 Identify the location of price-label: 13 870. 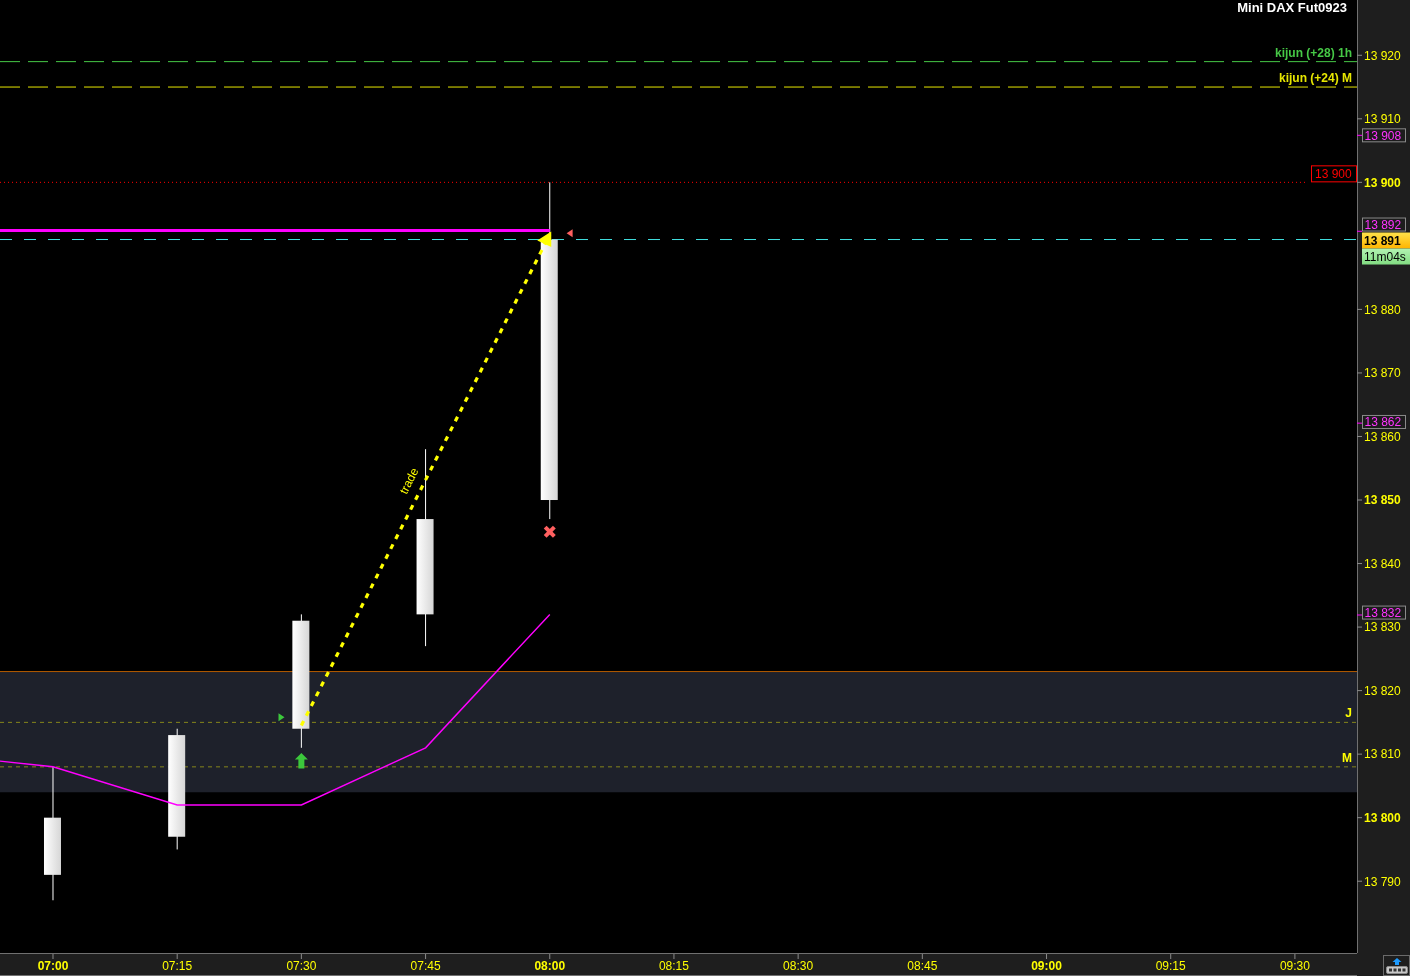
(1382, 373).